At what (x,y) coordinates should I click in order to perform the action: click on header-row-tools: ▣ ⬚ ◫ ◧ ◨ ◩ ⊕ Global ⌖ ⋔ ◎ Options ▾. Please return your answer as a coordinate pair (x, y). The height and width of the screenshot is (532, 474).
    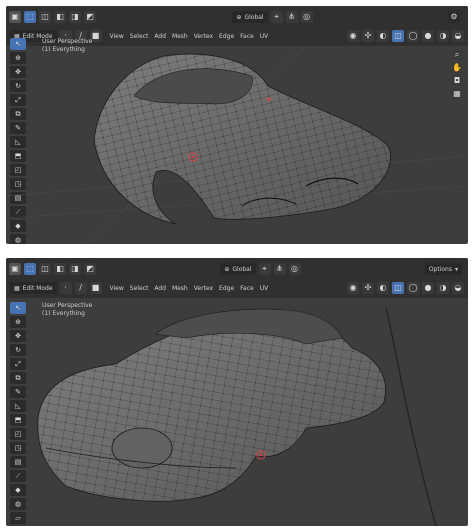
    Looking at the image, I should click on (237, 269).